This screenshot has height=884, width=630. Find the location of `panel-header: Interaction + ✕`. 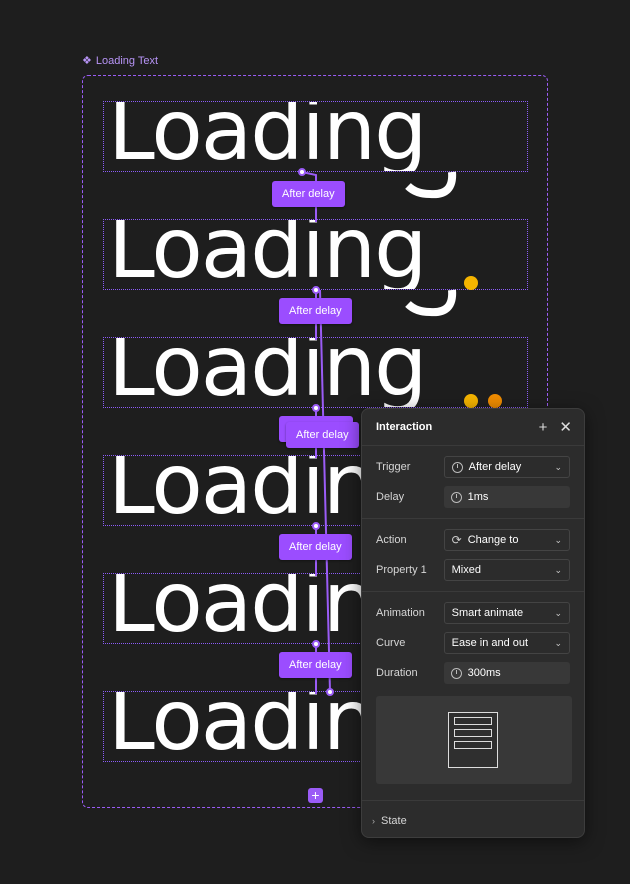

panel-header: Interaction + ✕ is located at coordinates (473, 427).